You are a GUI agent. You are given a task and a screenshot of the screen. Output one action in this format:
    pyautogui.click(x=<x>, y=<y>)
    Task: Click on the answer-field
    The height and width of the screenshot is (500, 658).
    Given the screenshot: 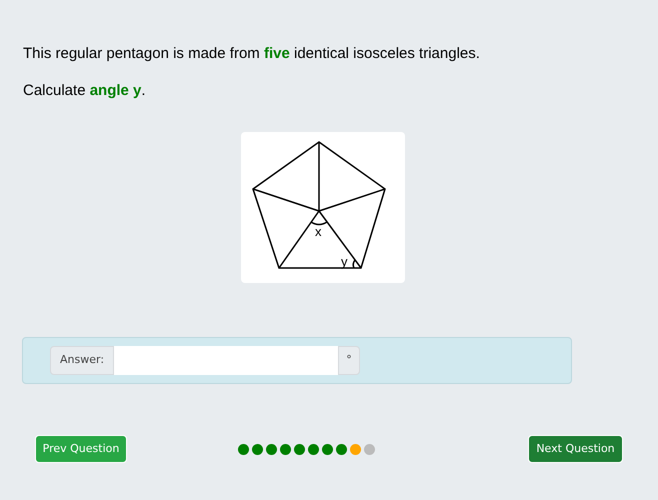 What is the action you would take?
    pyautogui.click(x=226, y=360)
    